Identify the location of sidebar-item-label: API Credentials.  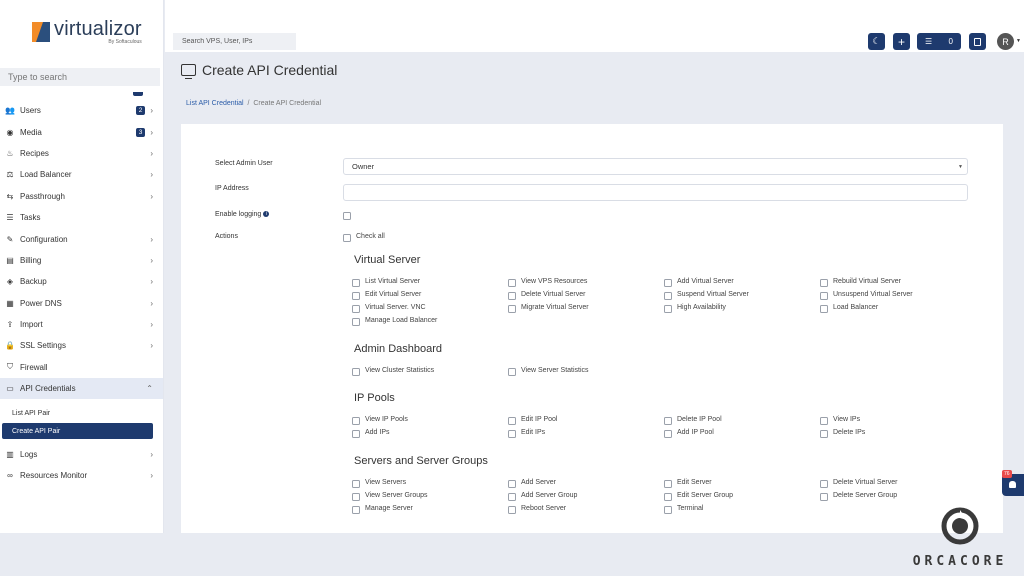
(48, 389).